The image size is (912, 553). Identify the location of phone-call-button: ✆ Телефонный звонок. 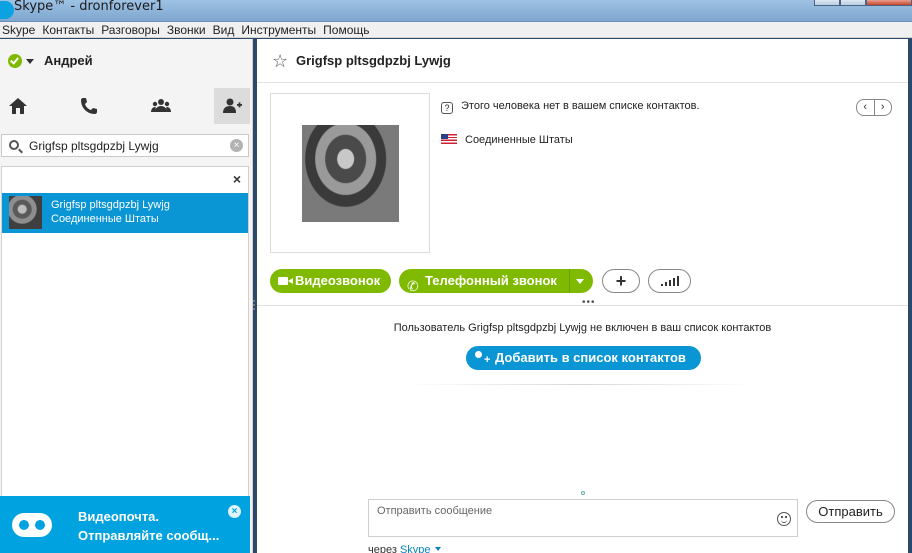
(496, 281).